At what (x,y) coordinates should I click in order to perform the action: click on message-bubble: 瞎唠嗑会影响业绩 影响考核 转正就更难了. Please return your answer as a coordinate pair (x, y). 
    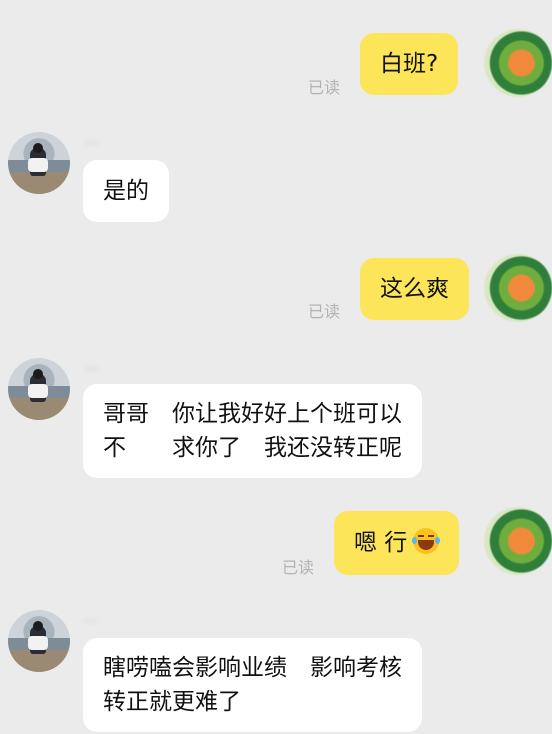
    Looking at the image, I should click on (252, 685).